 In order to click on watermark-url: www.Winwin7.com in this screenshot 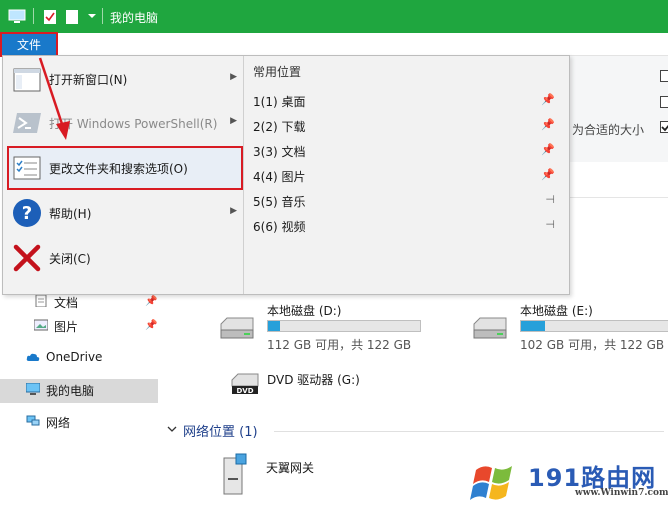, I will do `click(621, 493)`.